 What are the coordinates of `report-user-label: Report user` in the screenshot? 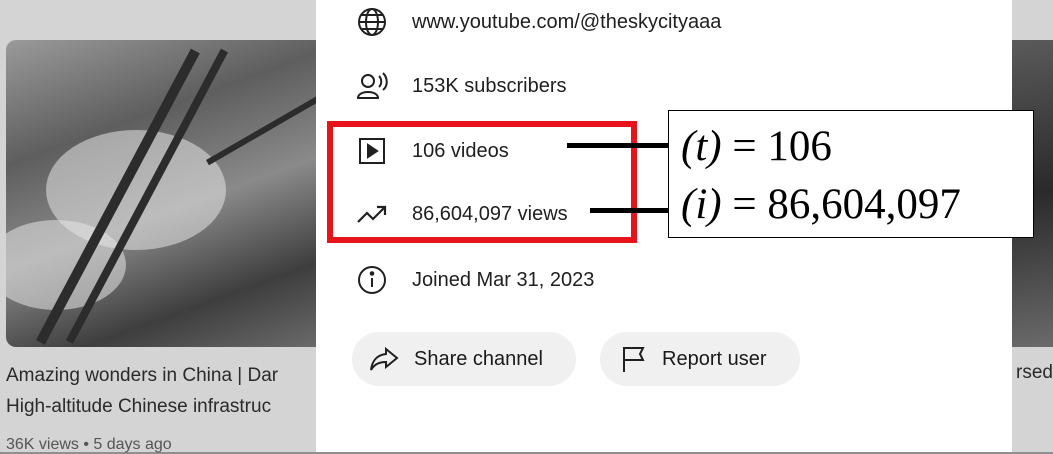 It's located at (714, 358).